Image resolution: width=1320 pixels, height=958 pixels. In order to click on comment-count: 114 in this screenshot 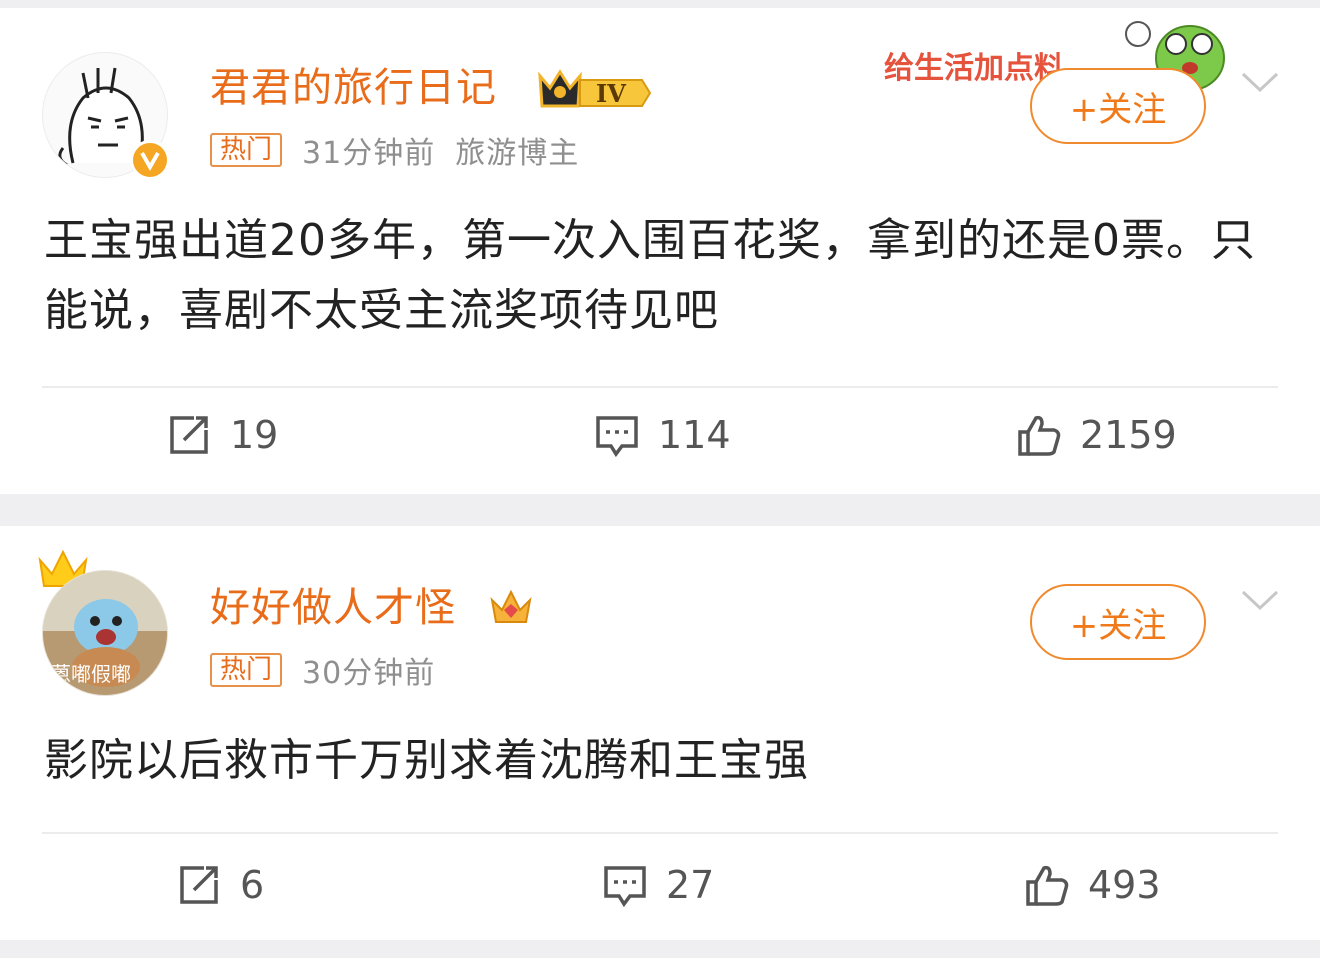, I will do `click(694, 435)`.